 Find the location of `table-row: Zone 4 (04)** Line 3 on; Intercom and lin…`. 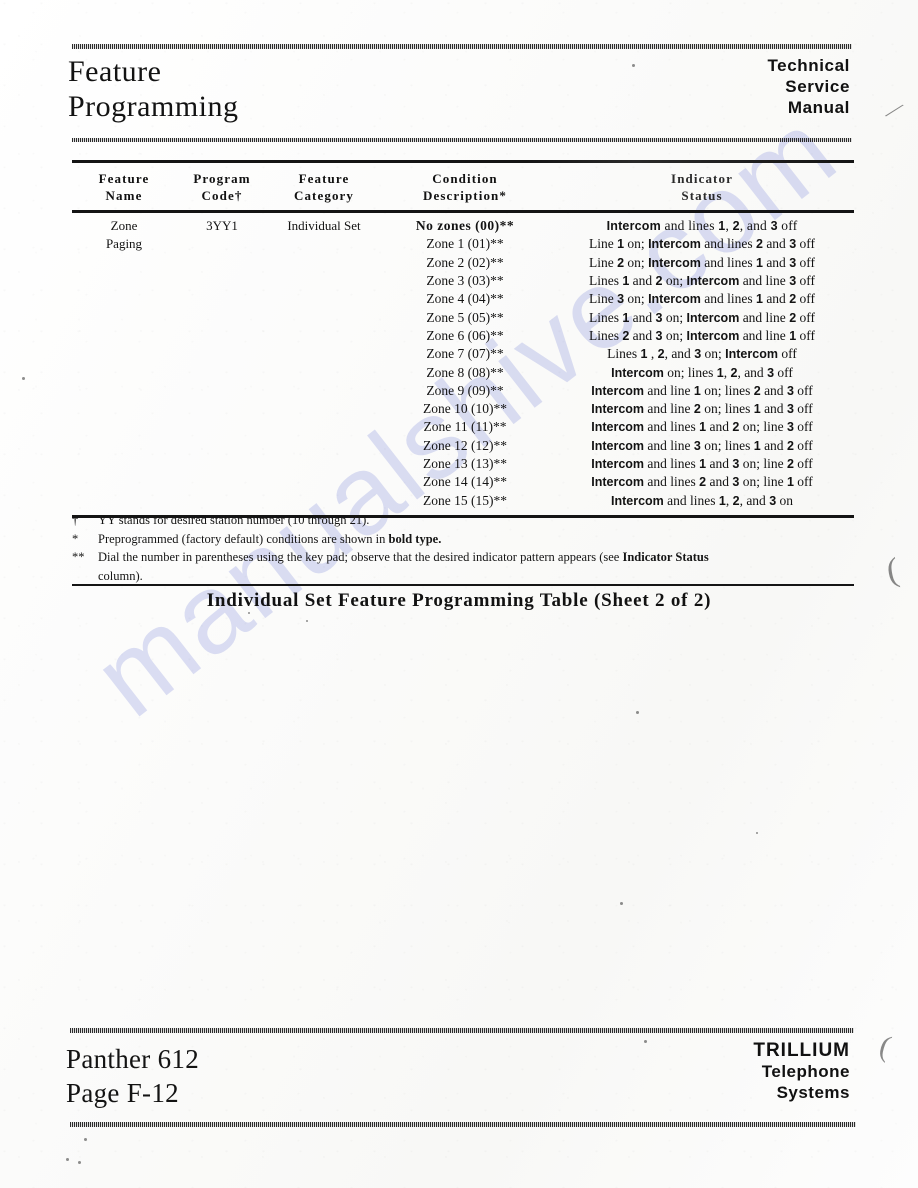

table-row: Zone 4 (04)** Line 3 on; Intercom and lin… is located at coordinates (463, 299).